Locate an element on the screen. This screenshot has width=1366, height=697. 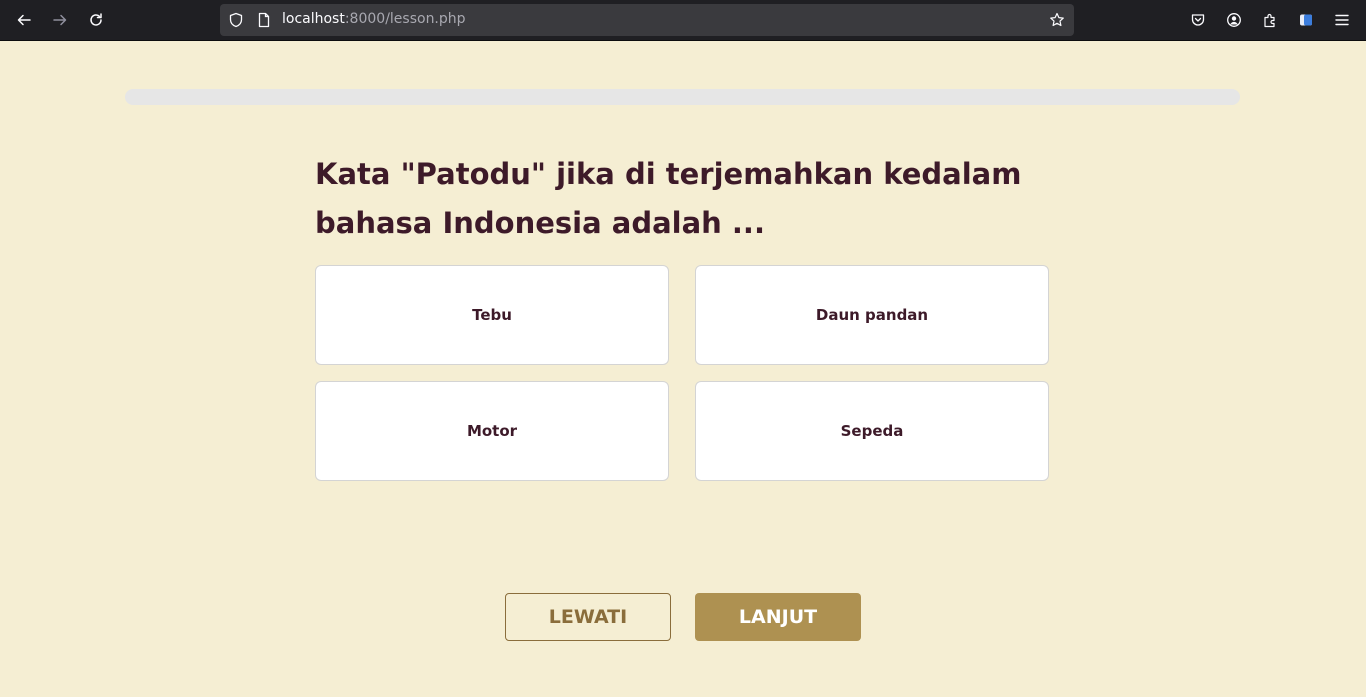
skip-button: LEWATI is located at coordinates (588, 617).